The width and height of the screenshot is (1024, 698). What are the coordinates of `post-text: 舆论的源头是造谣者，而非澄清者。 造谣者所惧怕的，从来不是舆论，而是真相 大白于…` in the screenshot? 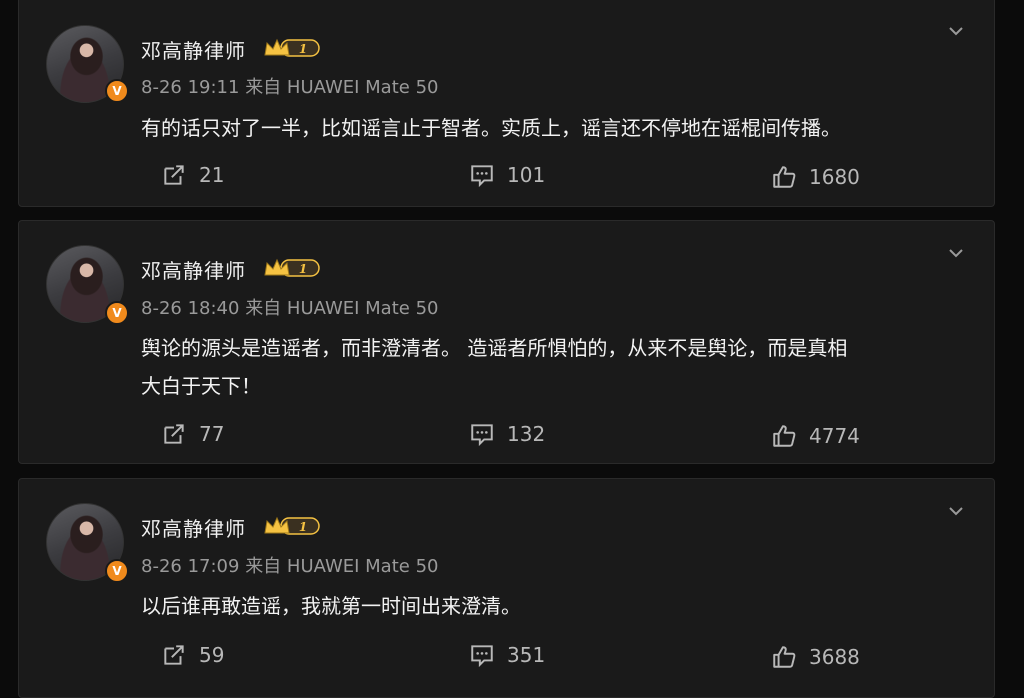 It's located at (551, 367).